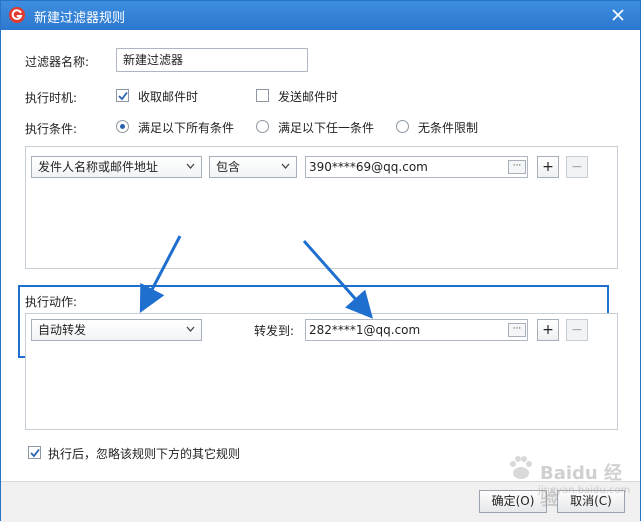 This screenshot has height=522, width=641. Describe the element at coordinates (577, 330) in the screenshot. I see `remove-action-button: −` at that location.